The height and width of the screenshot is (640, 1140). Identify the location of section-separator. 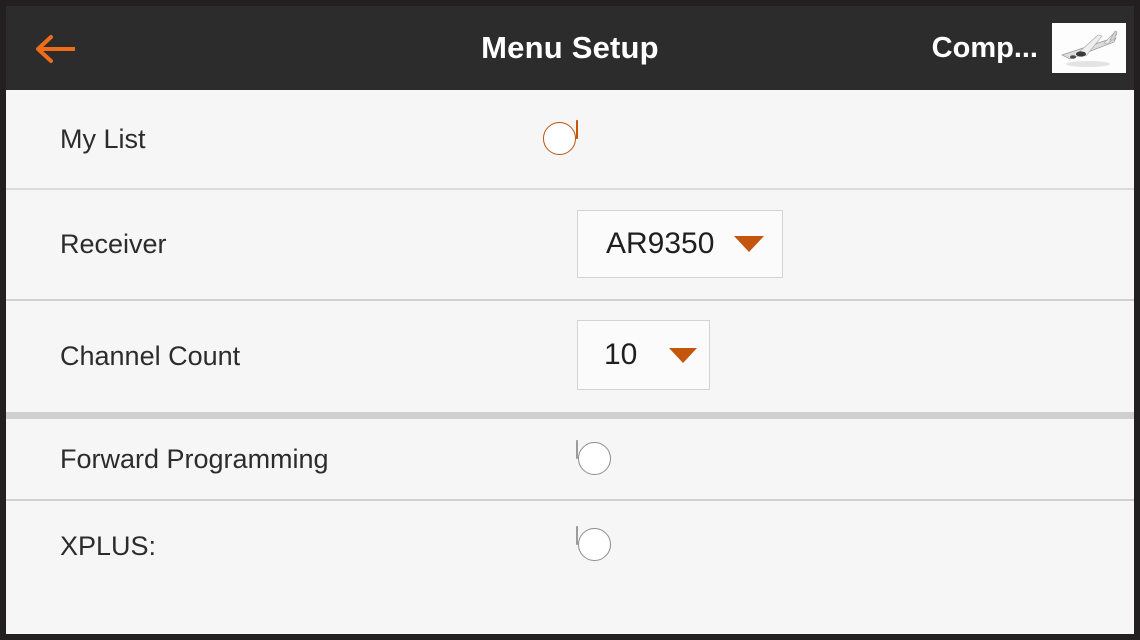
(570, 415).